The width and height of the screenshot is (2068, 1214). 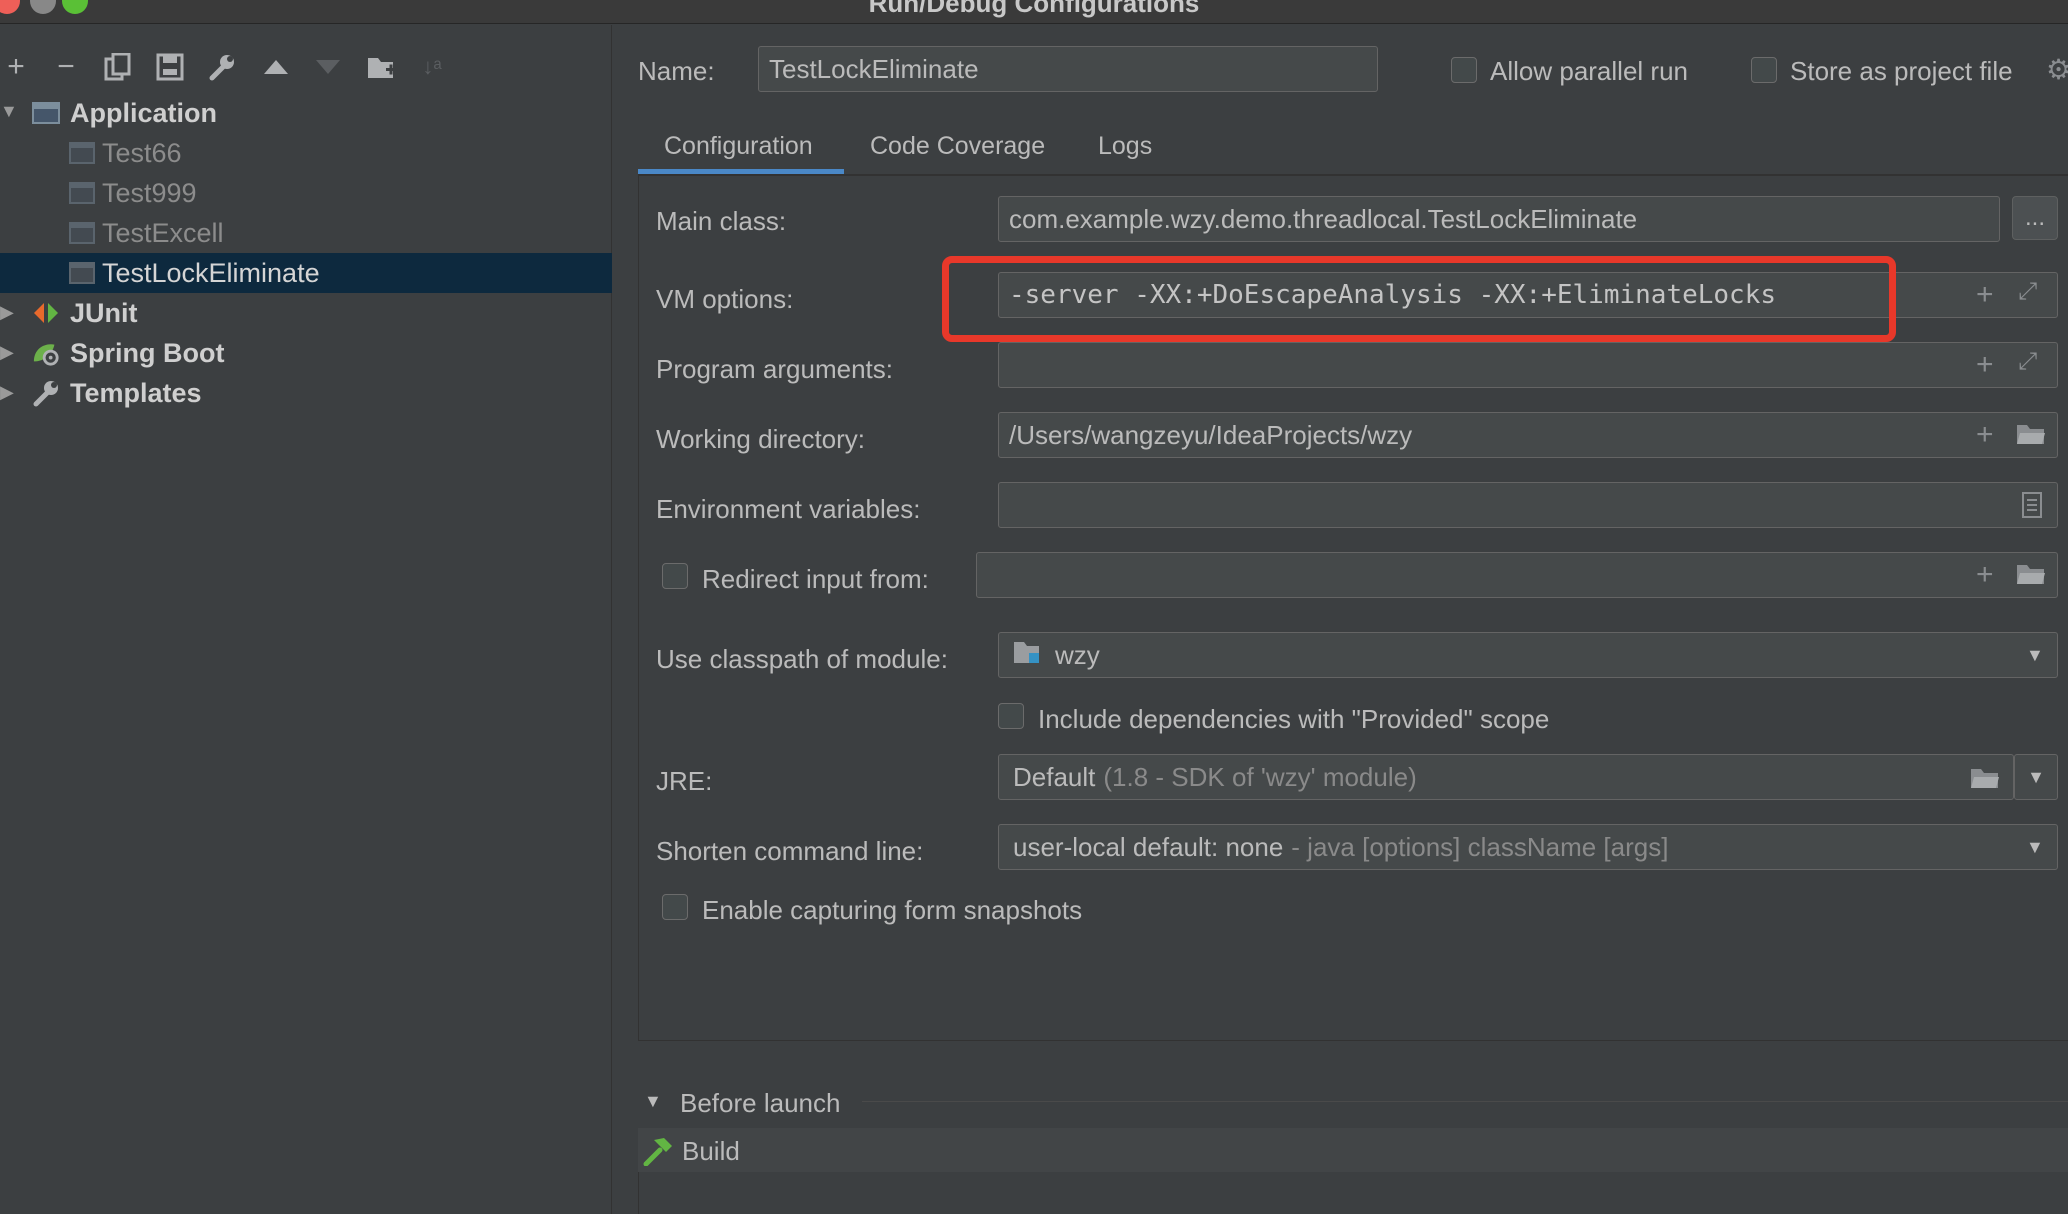 What do you see at coordinates (66, 67) in the screenshot?
I see `remove-icon: −` at bounding box center [66, 67].